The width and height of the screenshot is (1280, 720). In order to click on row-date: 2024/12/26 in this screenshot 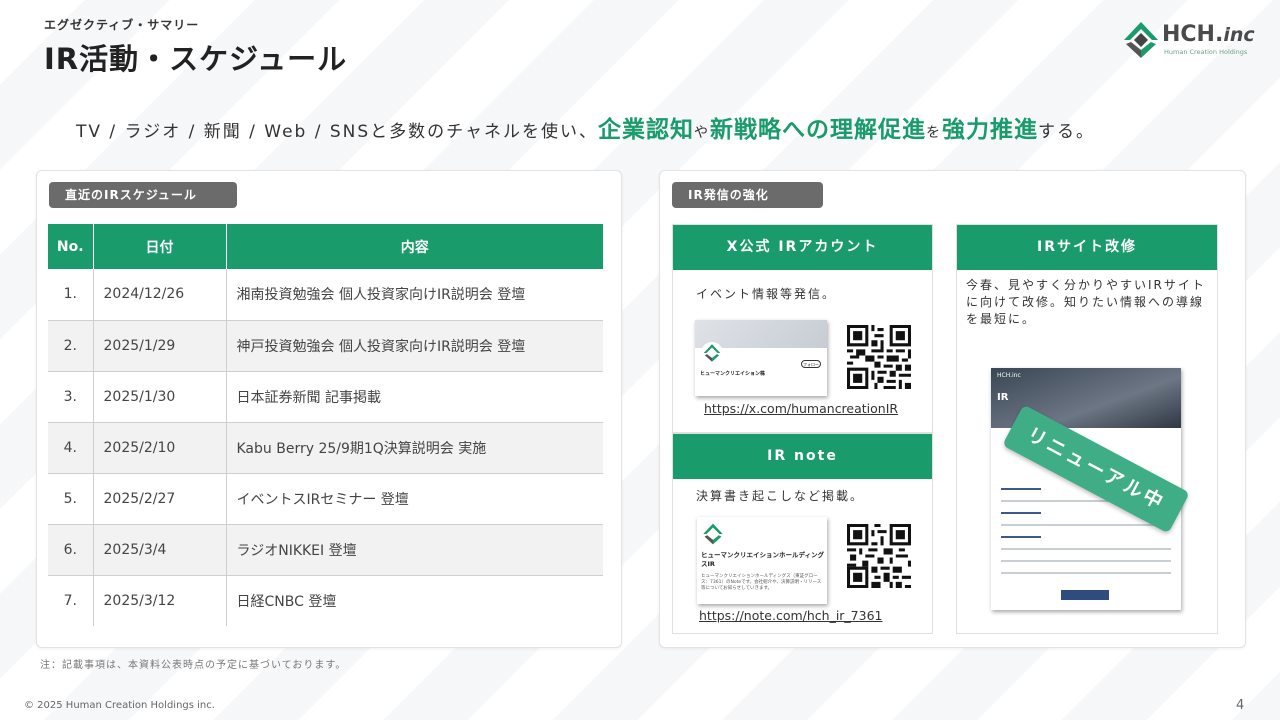, I will do `click(160, 295)`.